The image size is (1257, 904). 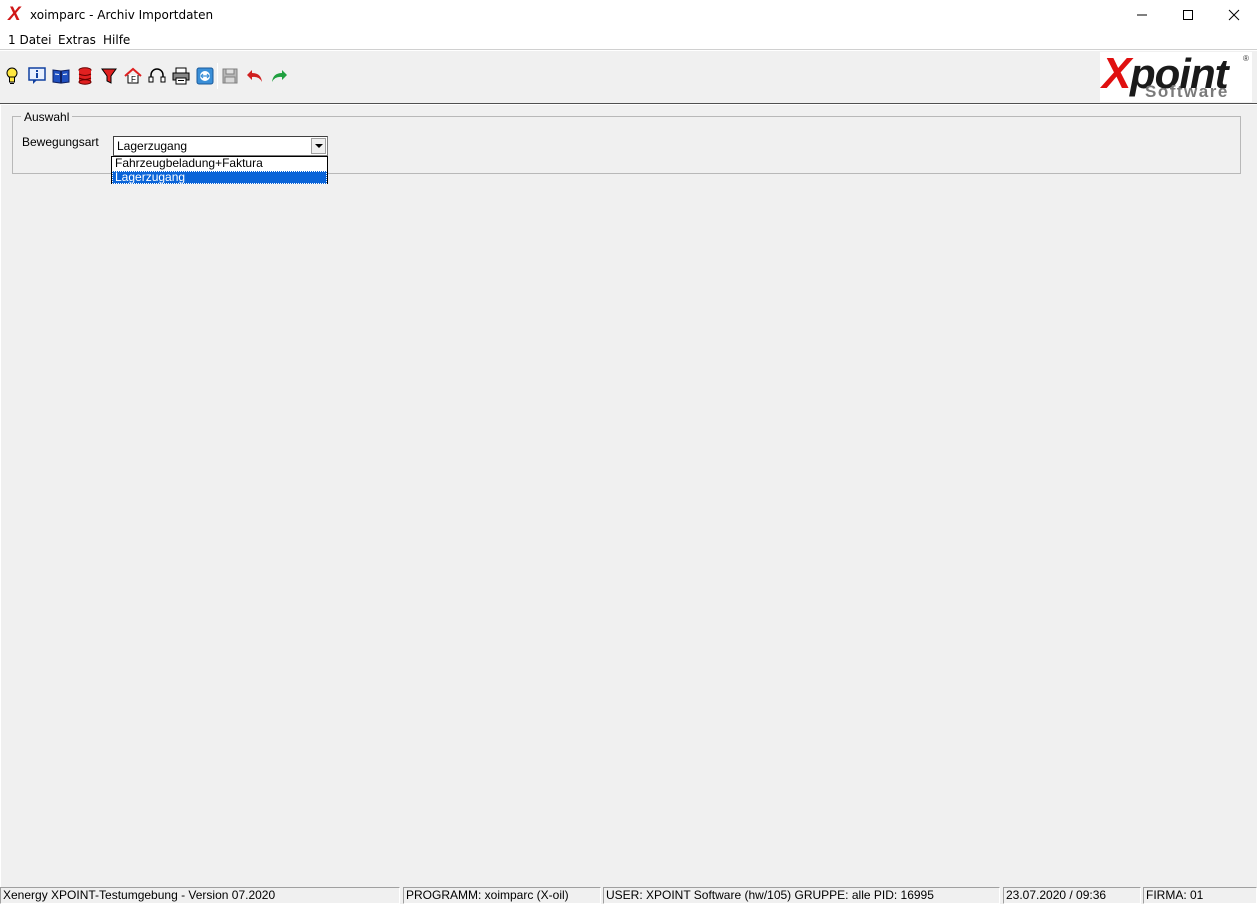 I want to click on printer-icon, so click(x=181, y=76).